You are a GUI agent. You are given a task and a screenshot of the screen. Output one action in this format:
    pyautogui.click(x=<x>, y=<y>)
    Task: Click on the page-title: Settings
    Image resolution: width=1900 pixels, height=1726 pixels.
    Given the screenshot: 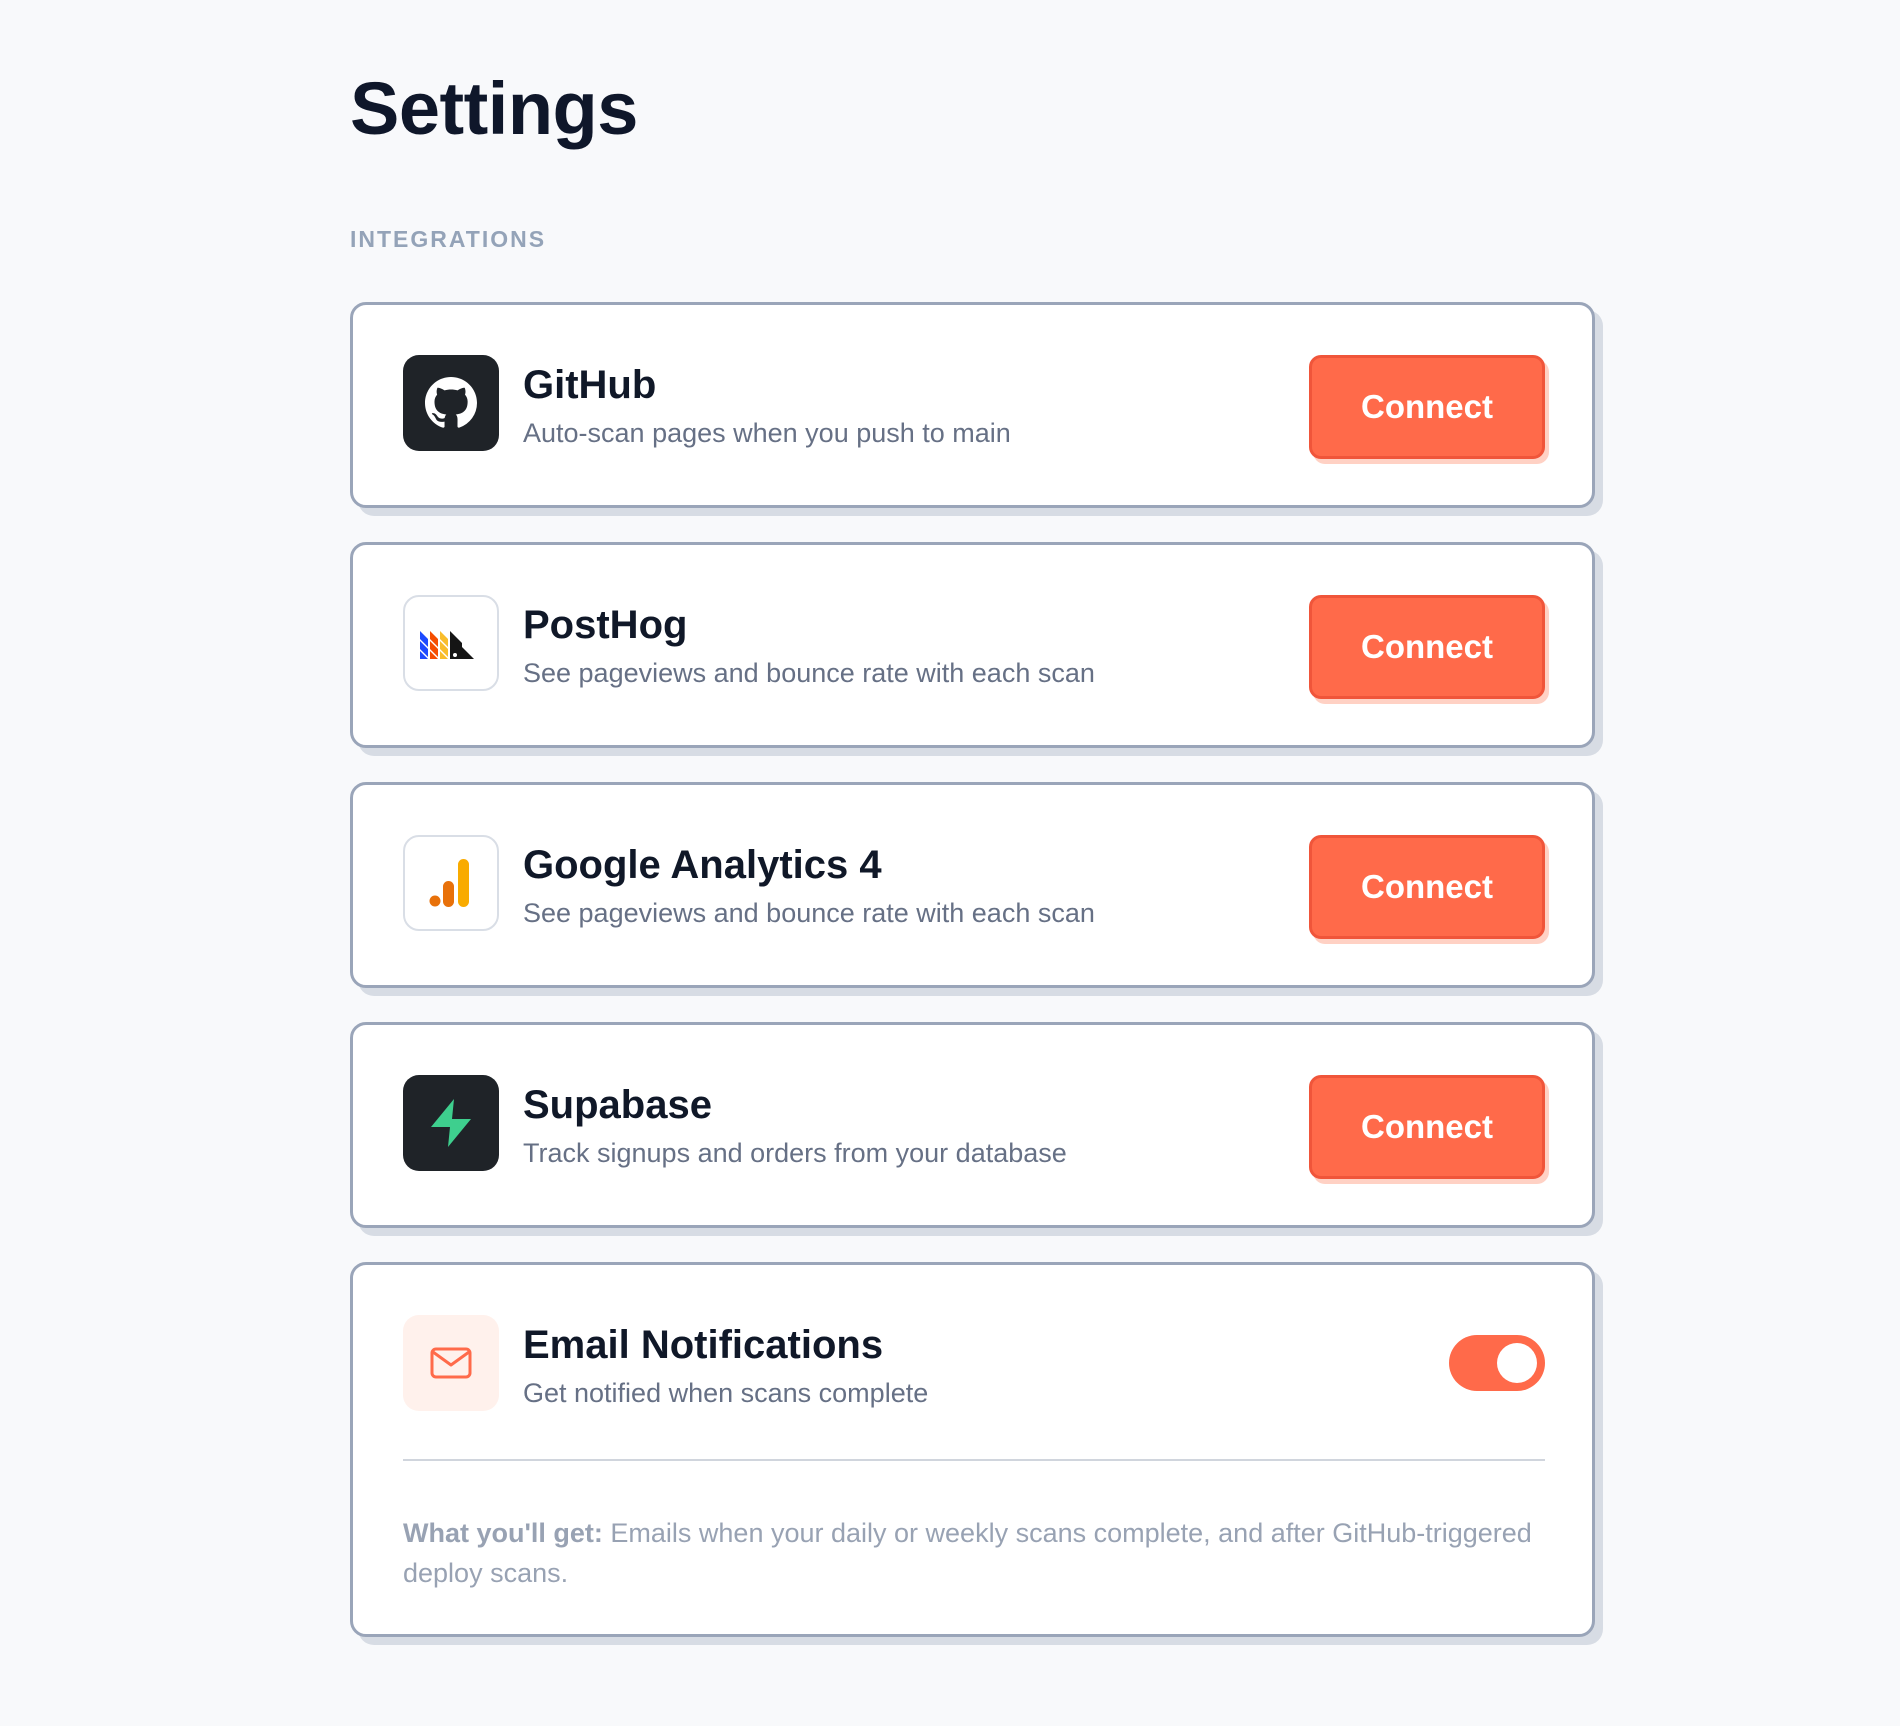 What is the action you would take?
    pyautogui.click(x=494, y=108)
    